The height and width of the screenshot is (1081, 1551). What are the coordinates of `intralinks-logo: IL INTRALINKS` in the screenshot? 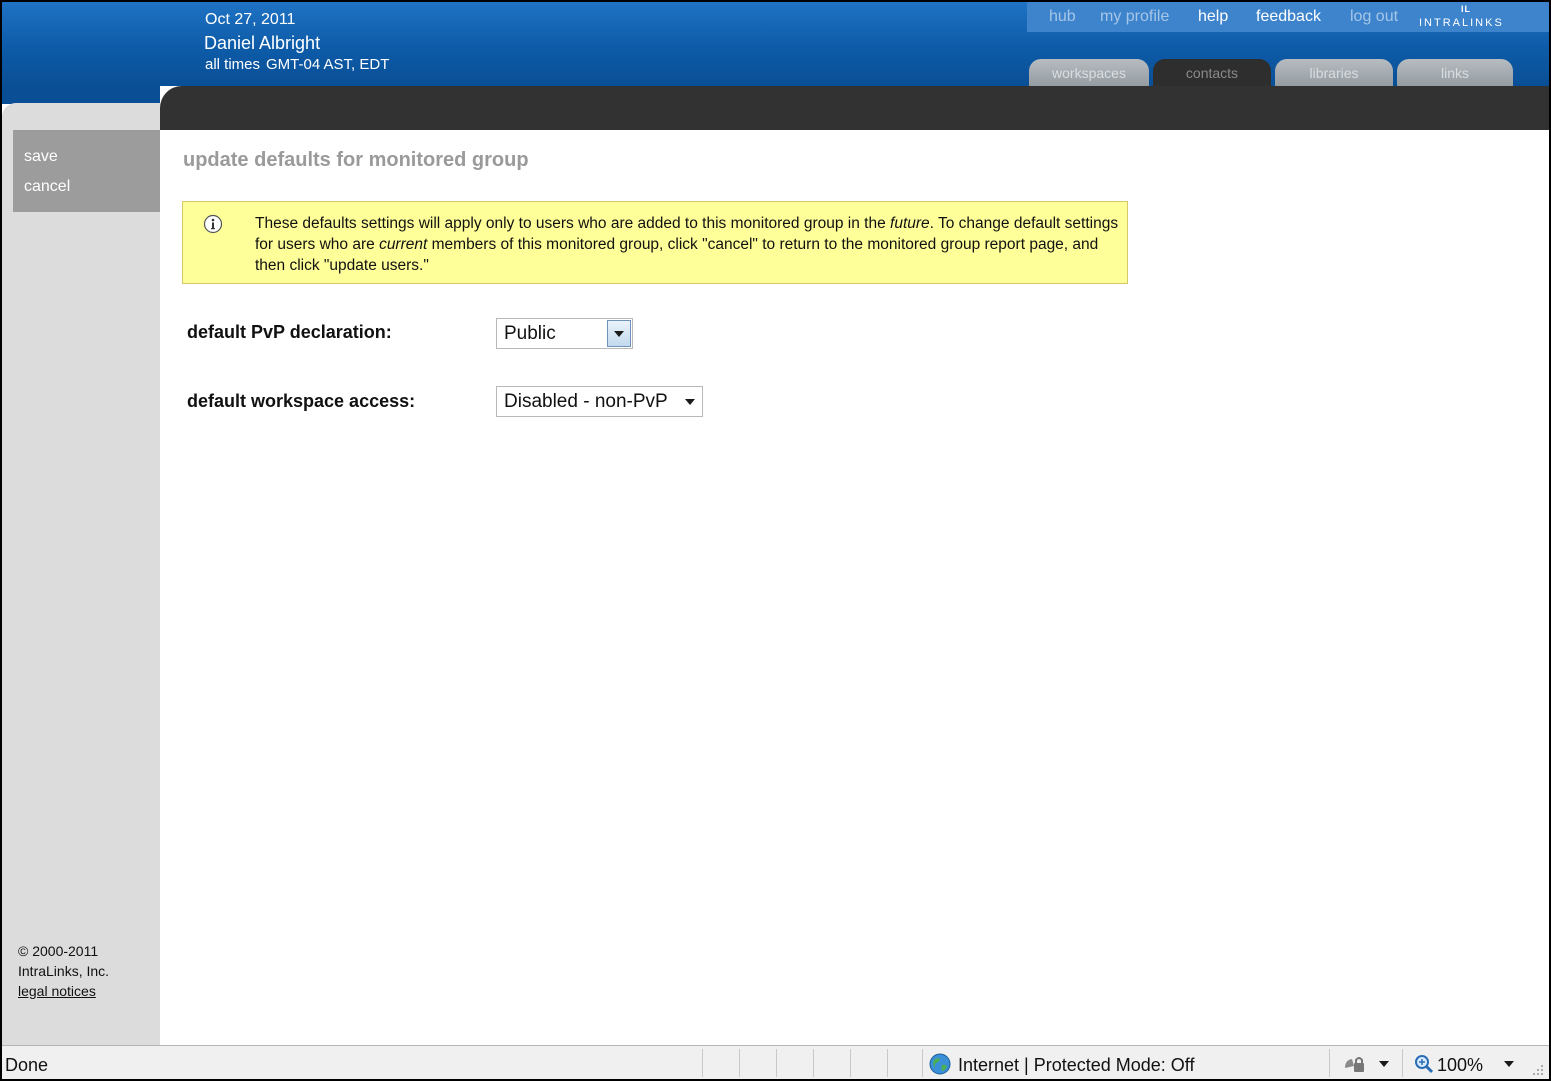 It's located at (1469, 17).